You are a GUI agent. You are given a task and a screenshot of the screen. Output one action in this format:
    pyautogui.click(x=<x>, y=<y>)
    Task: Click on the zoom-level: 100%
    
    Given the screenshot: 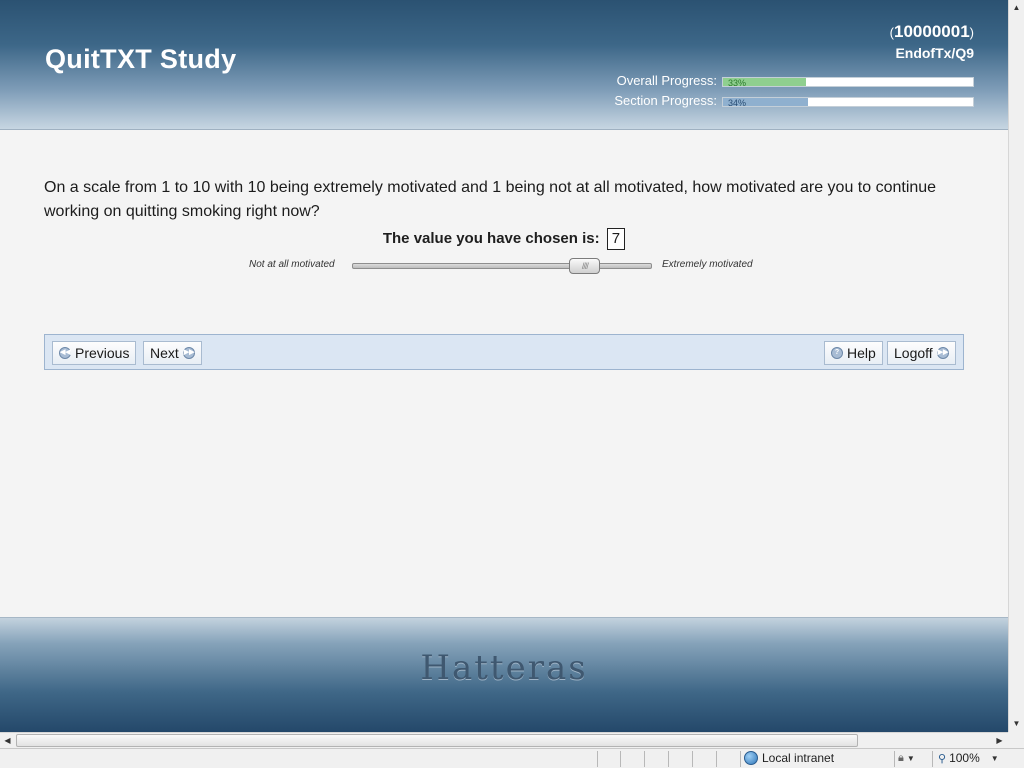 What is the action you would take?
    pyautogui.click(x=964, y=758)
    